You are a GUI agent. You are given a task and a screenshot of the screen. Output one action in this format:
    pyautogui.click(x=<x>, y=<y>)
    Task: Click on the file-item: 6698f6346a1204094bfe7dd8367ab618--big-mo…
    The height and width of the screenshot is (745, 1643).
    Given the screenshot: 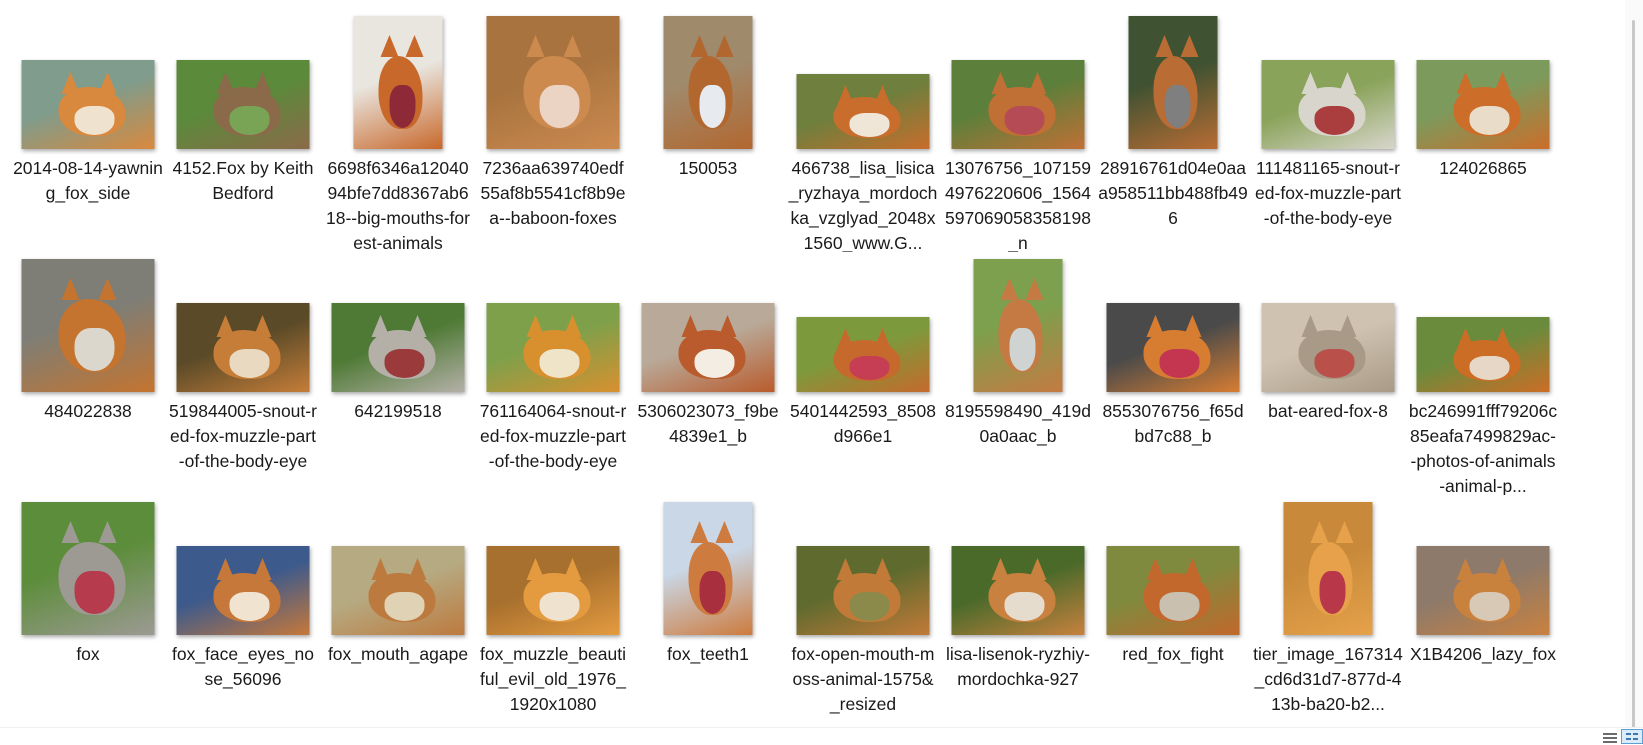 What is the action you would take?
    pyautogui.click(x=398, y=127)
    